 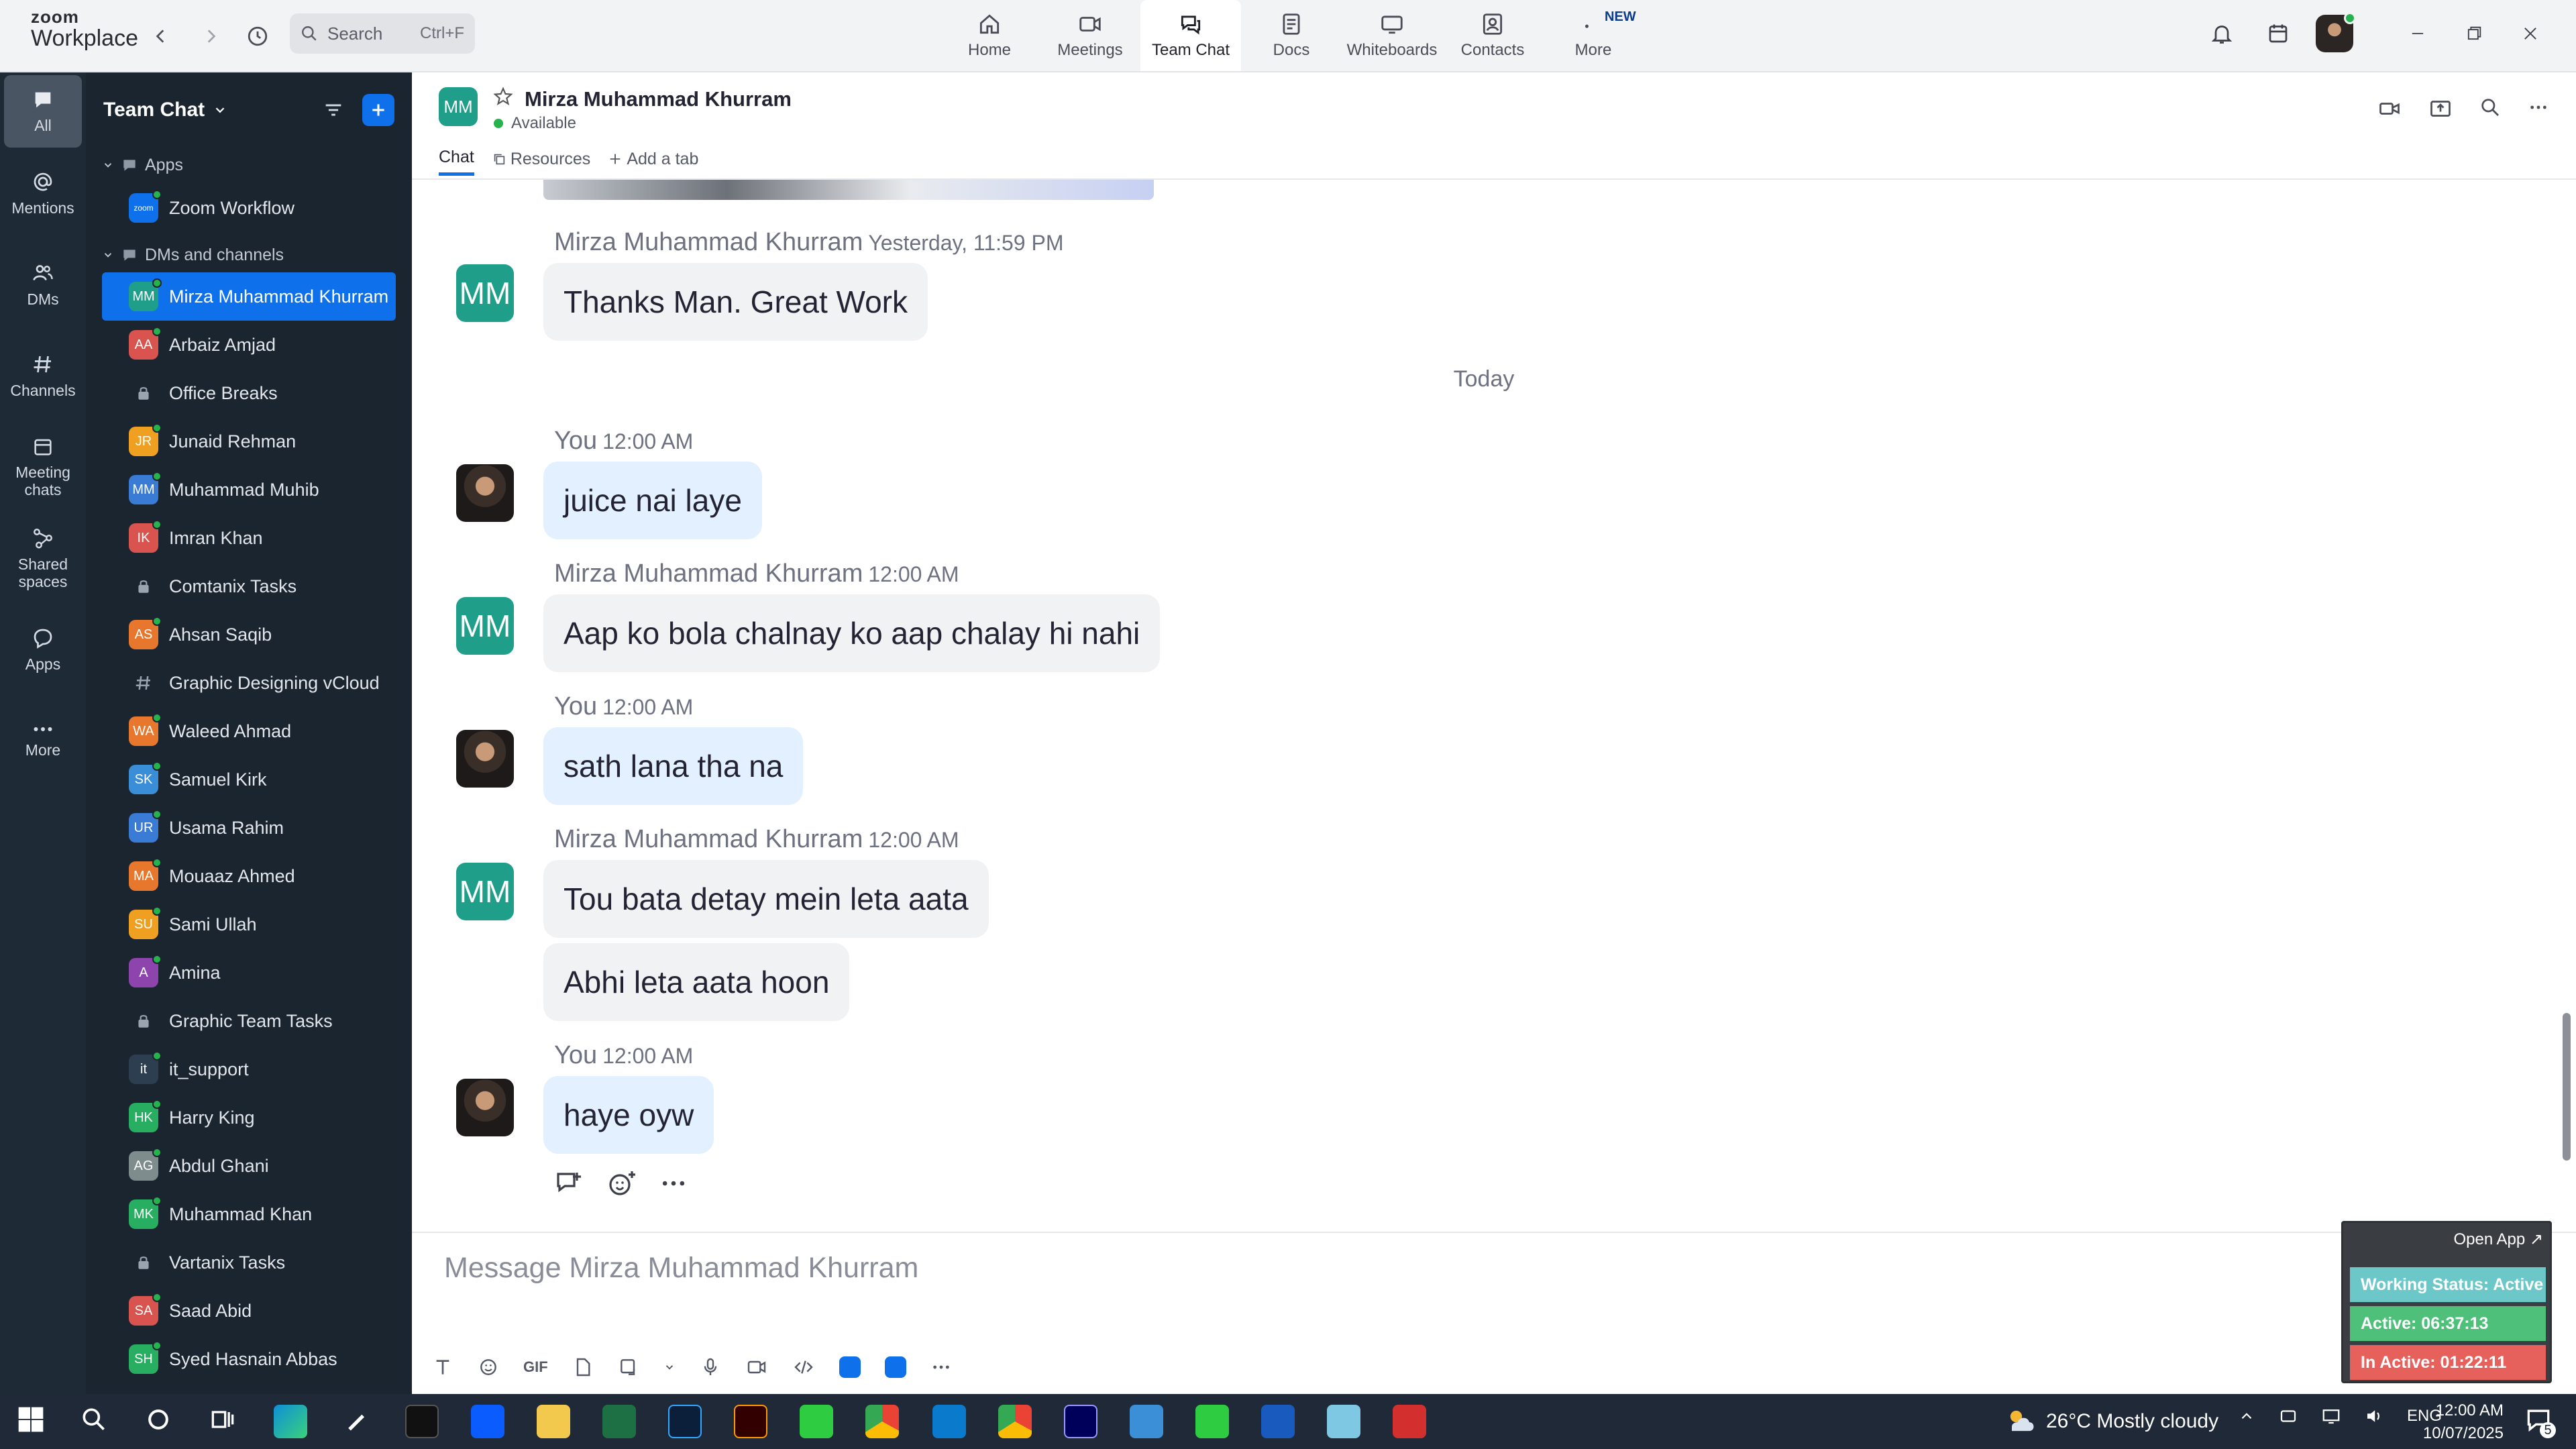 I want to click on sidebar-item: Graphic Team Tasks, so click(x=249, y=1021).